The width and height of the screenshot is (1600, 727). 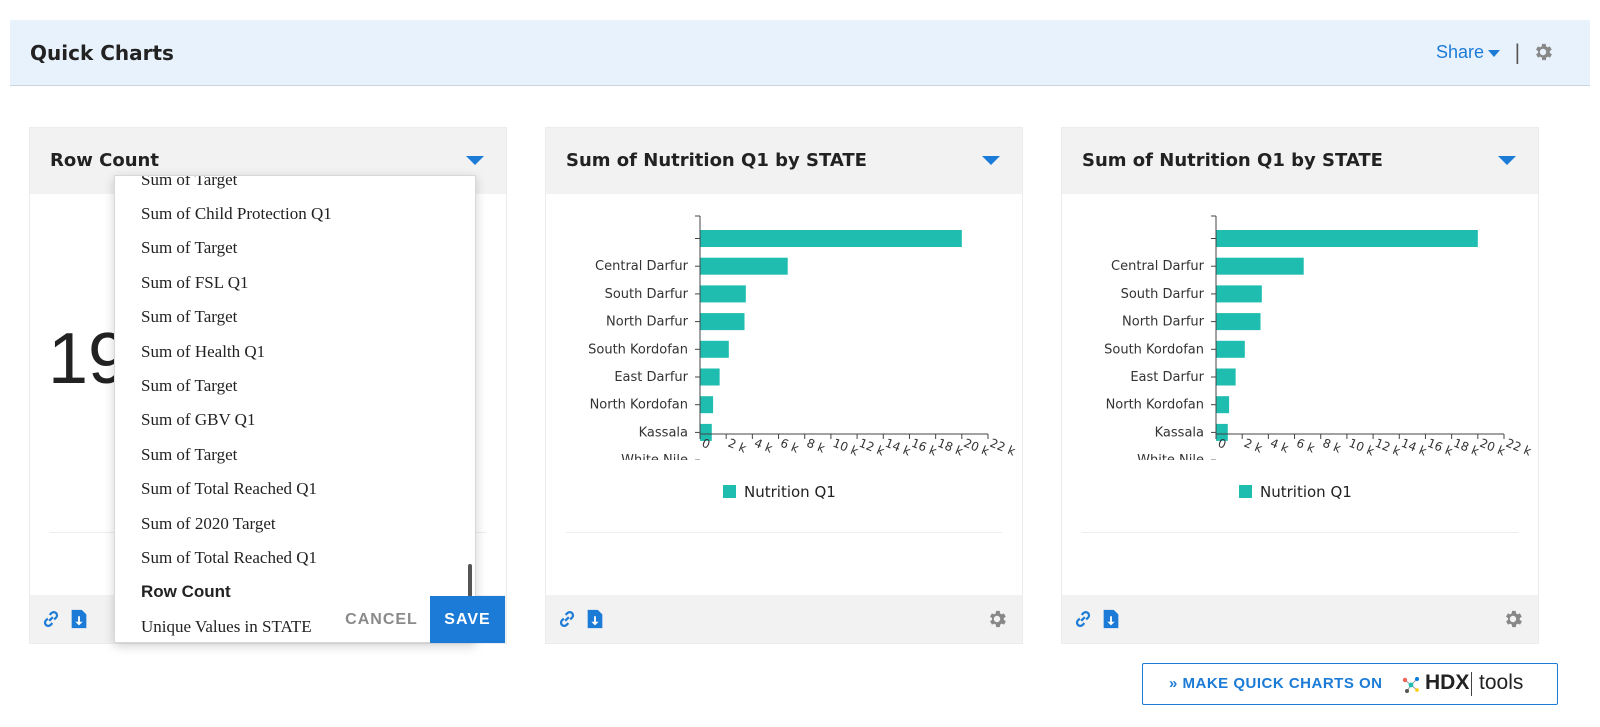 I want to click on save-button: SAVE, so click(x=467, y=619).